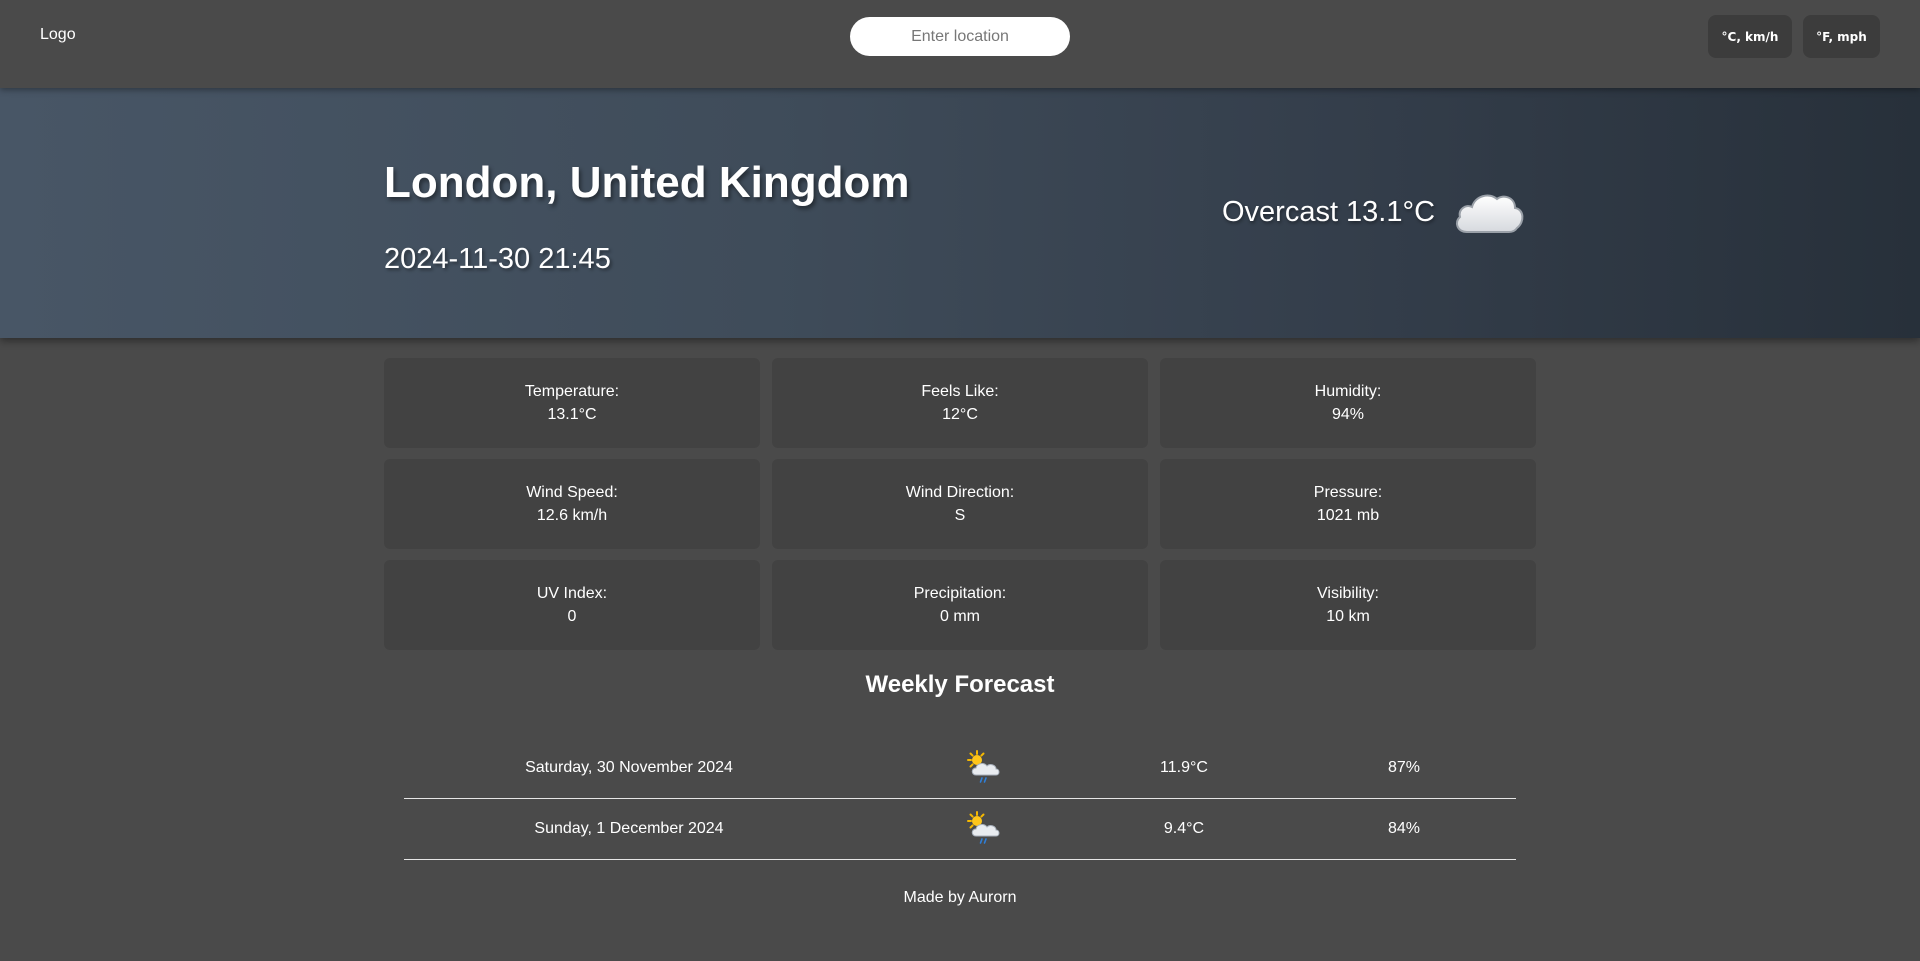  What do you see at coordinates (960, 593) in the screenshot?
I see `stat-label: Precipitation:` at bounding box center [960, 593].